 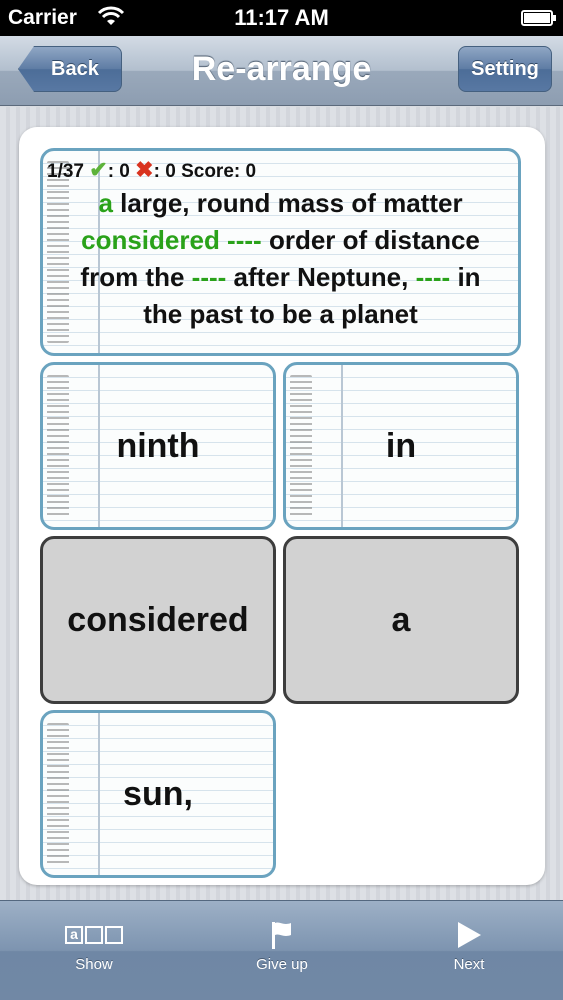 What do you see at coordinates (65, 171) in the screenshot?
I see `progress-counter: 1/37` at bounding box center [65, 171].